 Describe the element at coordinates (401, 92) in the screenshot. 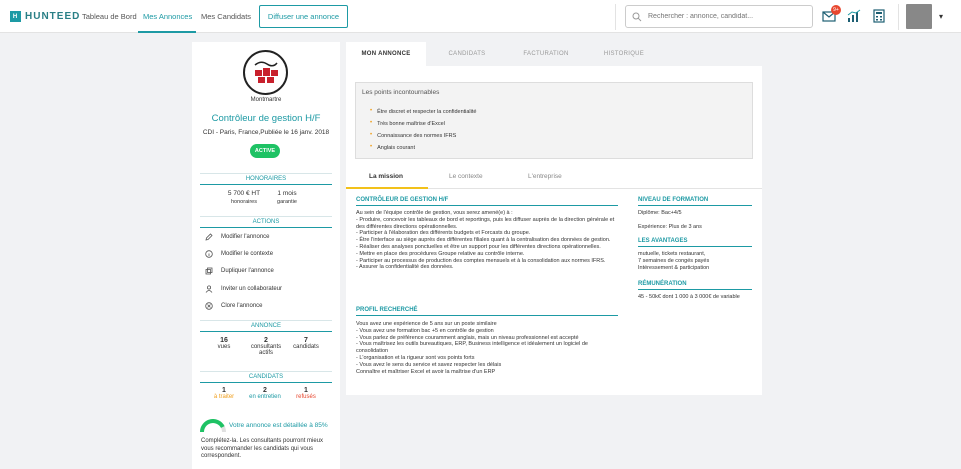

I see `highlights-title: Les points incontournables` at that location.